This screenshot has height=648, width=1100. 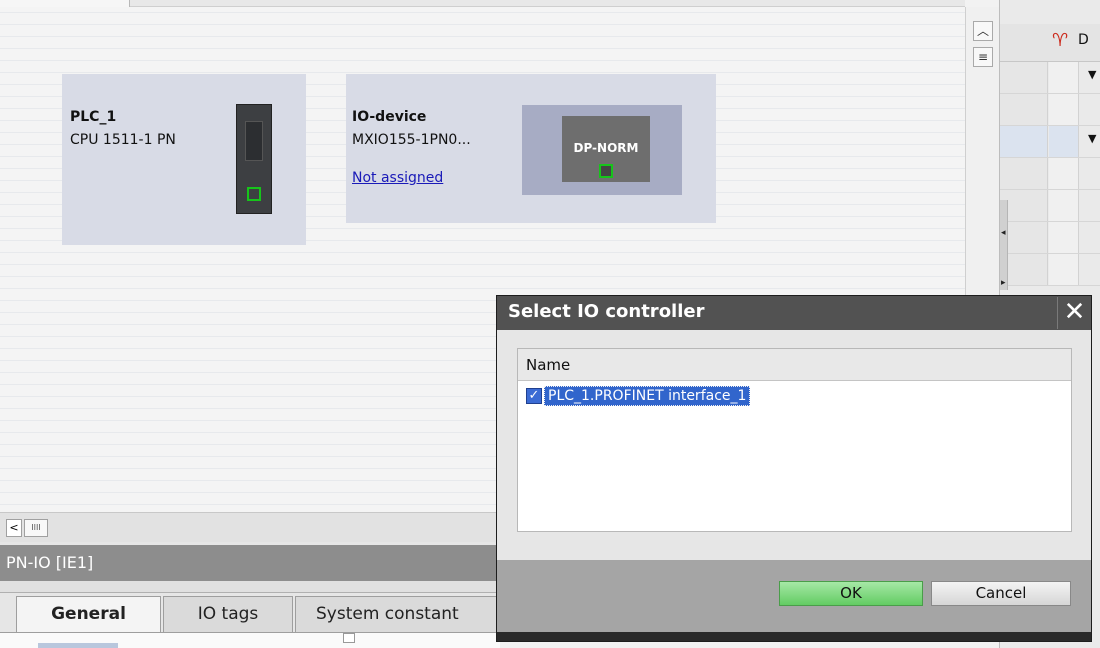 I want to click on canvas-horizontal-scrollbar: < IIII, so click(x=250, y=527).